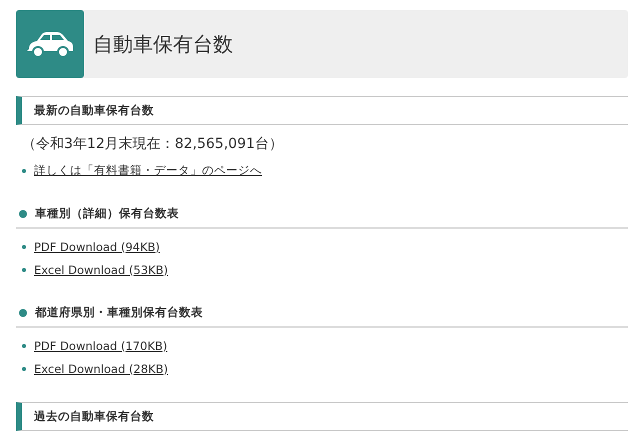 The height and width of the screenshot is (432, 640). Describe the element at coordinates (50, 44) in the screenshot. I see `car-icon` at that location.